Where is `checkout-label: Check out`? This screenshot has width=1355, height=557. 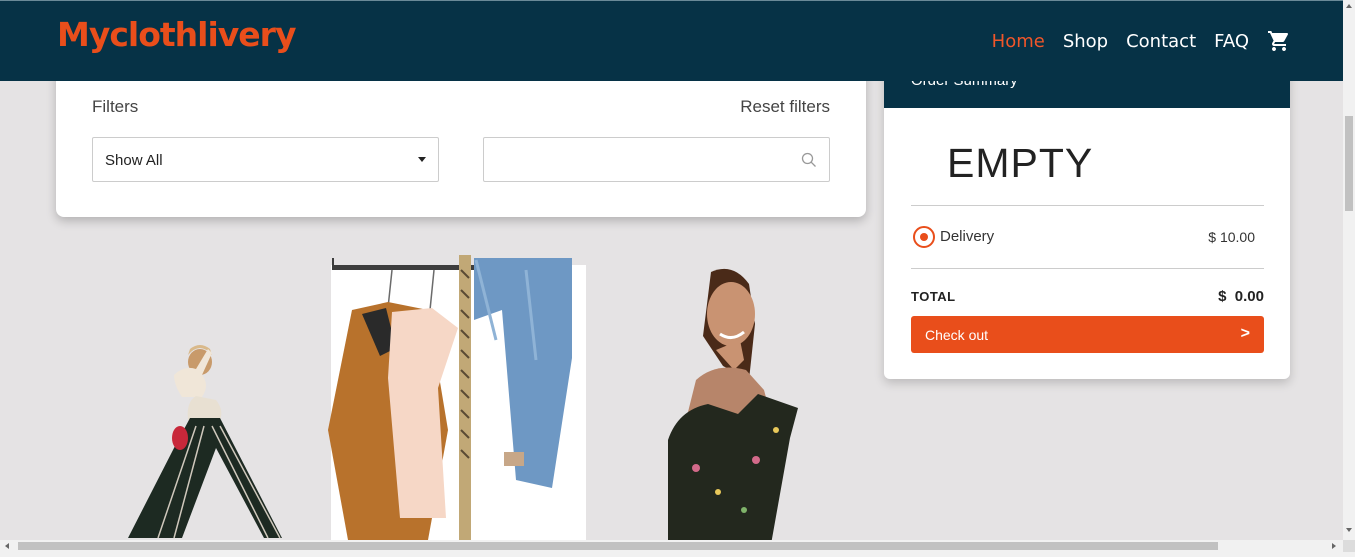 checkout-label: Check out is located at coordinates (957, 334).